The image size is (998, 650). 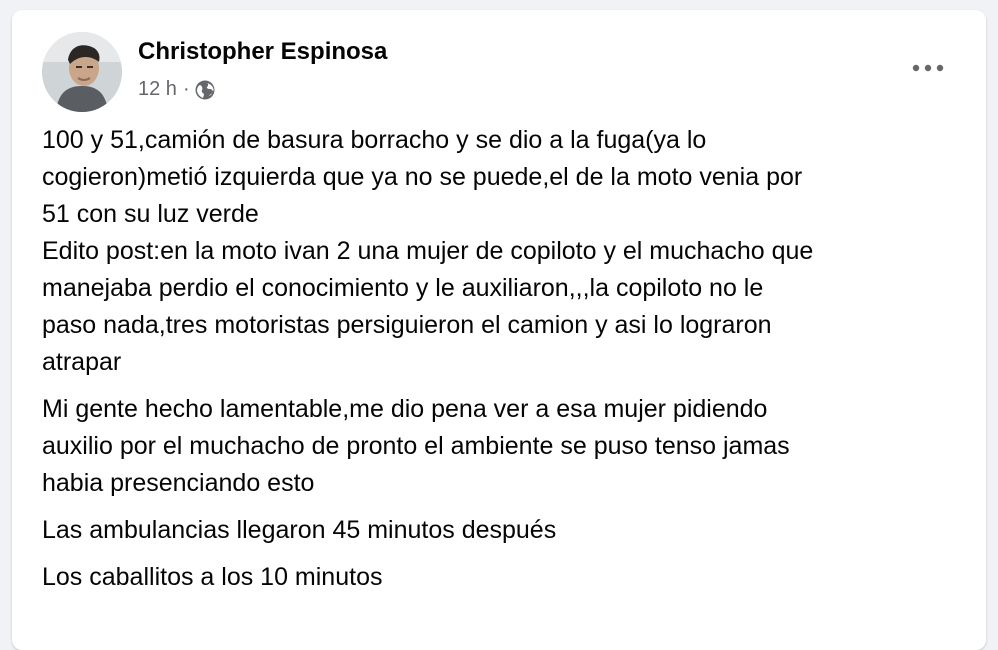 I want to click on globe-icon, so click(x=205, y=90).